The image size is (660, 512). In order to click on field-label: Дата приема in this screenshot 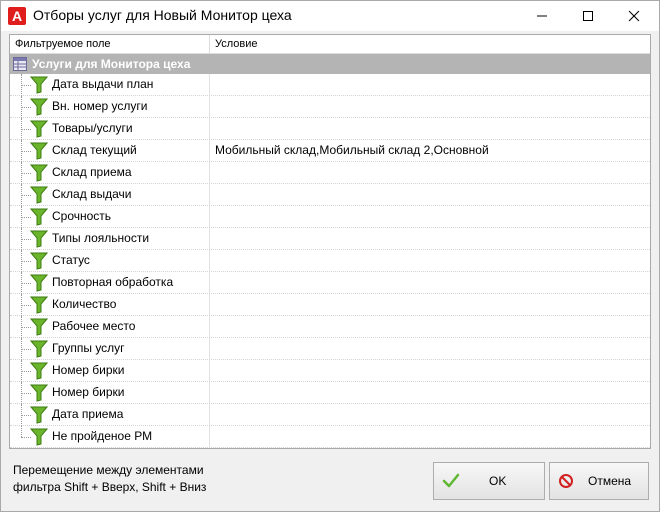, I will do `click(88, 414)`.